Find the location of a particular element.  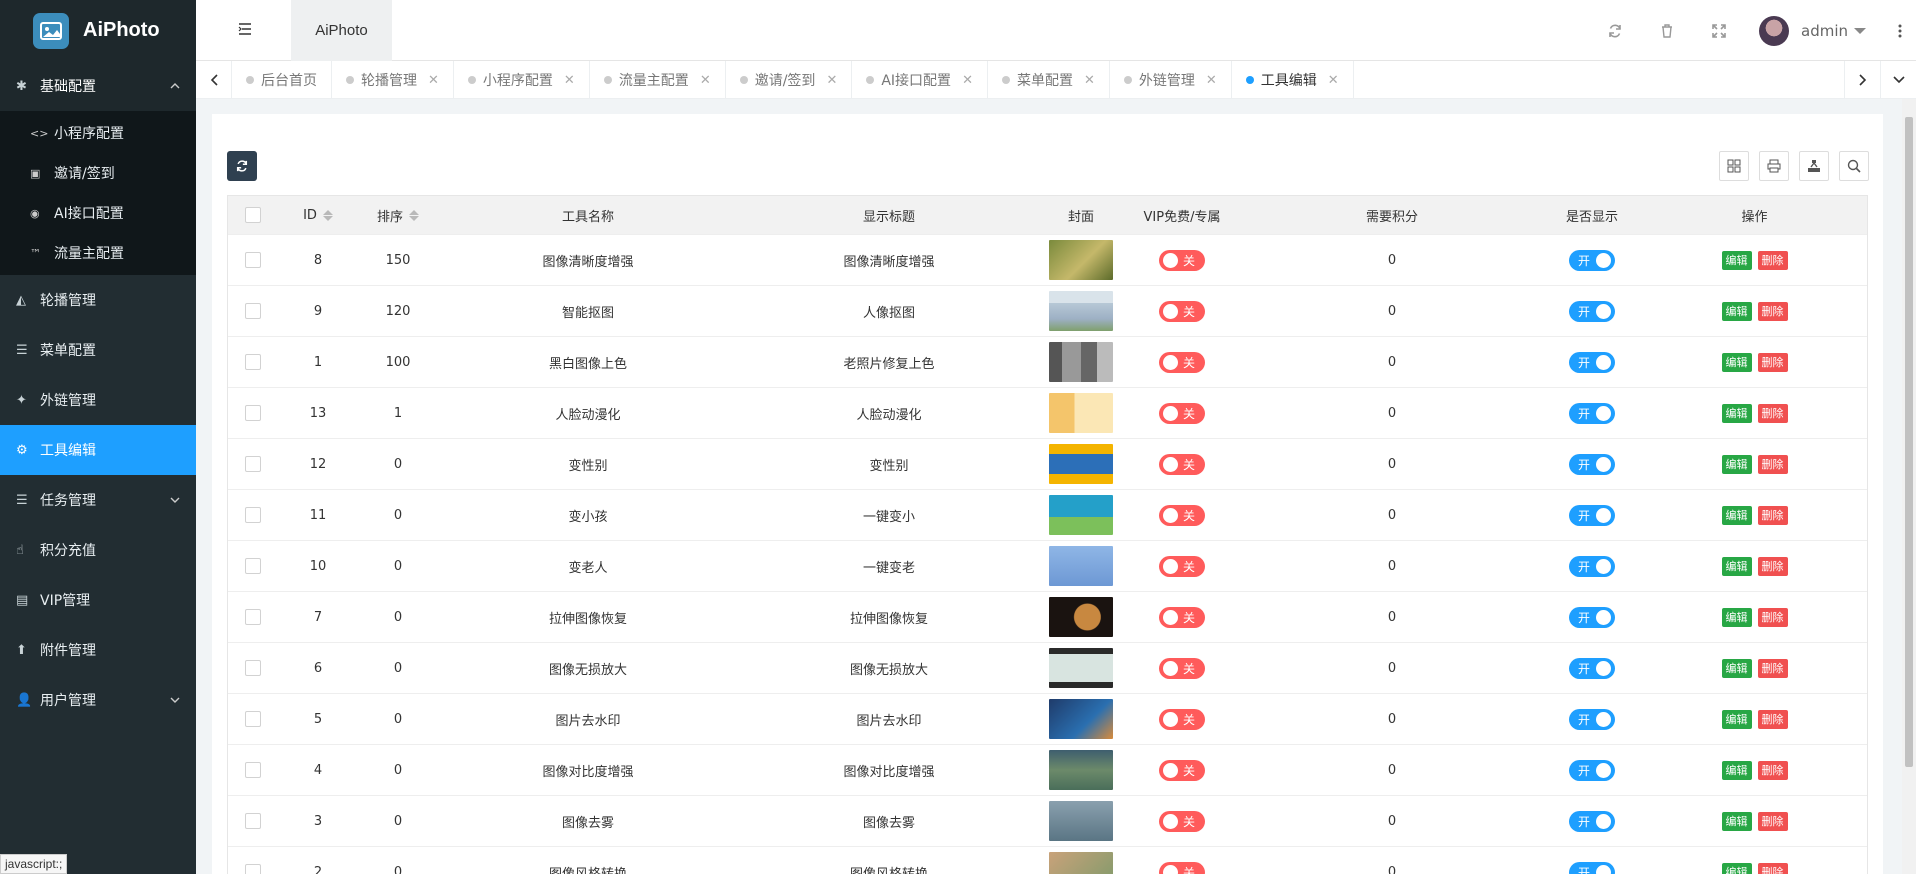

header-app-tab: AiPhoto is located at coordinates (341, 30).